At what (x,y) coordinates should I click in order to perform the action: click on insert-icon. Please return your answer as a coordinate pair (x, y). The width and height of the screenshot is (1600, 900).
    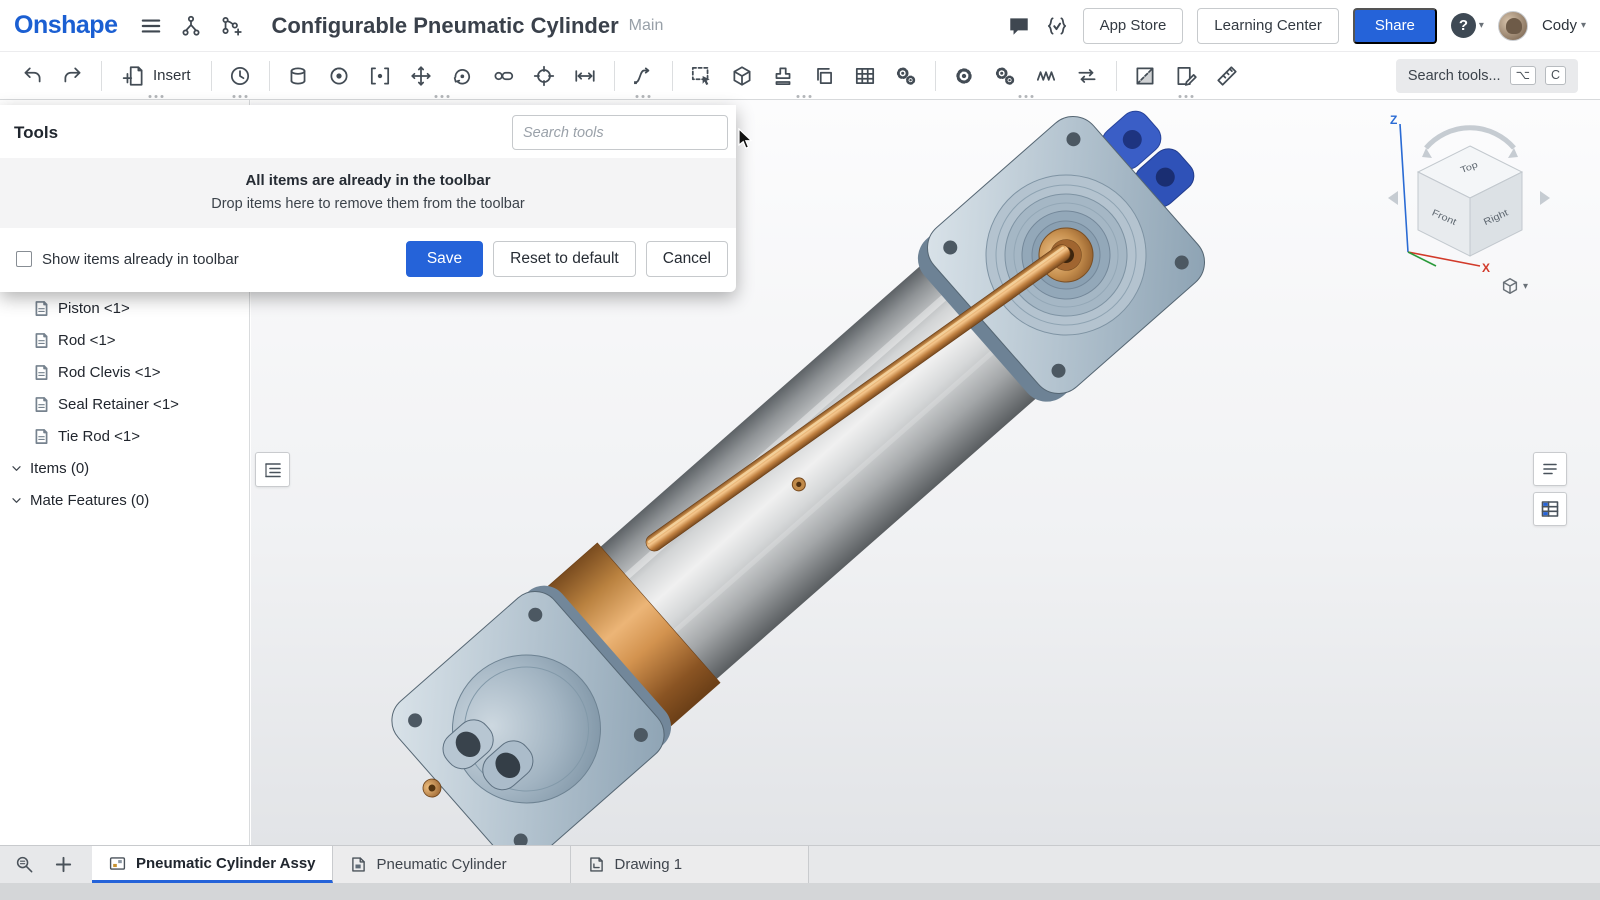
    Looking at the image, I should click on (134, 76).